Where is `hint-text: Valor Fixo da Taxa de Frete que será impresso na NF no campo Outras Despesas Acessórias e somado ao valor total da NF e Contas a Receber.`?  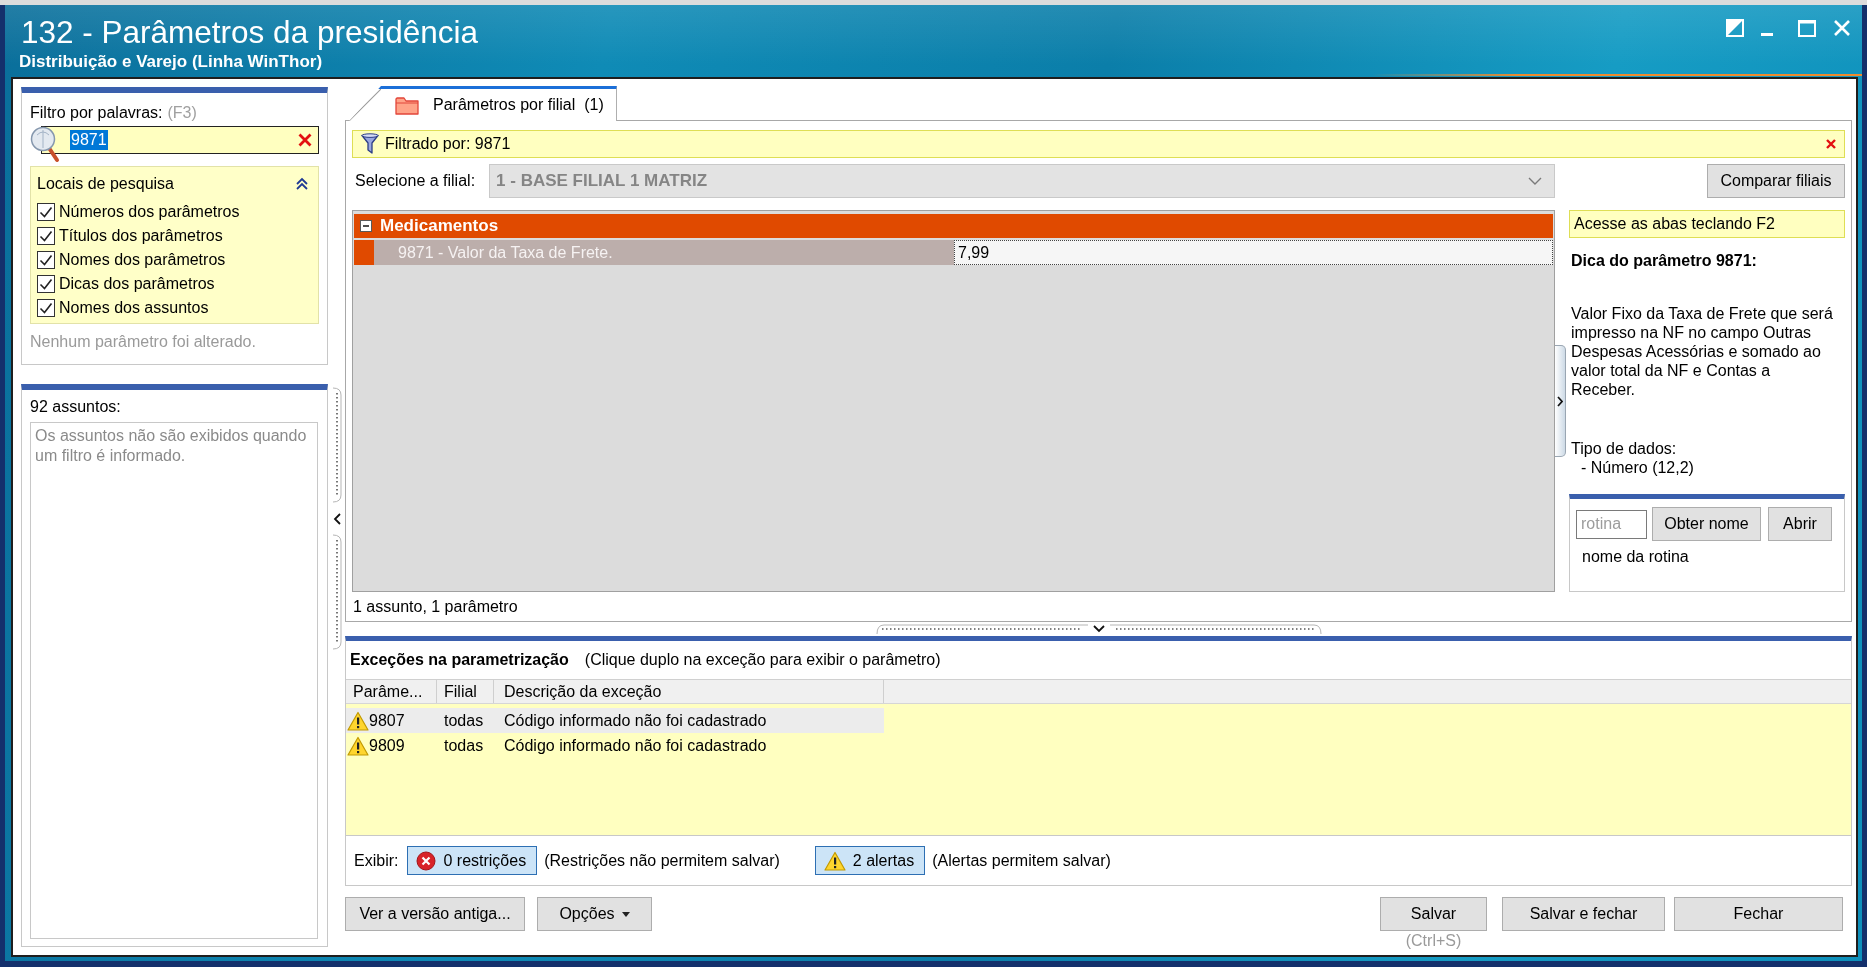
hint-text: Valor Fixo da Taxa de Frete que será impresso na NF no campo Outras Despesas Acessórias e somado ao valor total da NF e Contas a Receber. is located at coordinates (1702, 351).